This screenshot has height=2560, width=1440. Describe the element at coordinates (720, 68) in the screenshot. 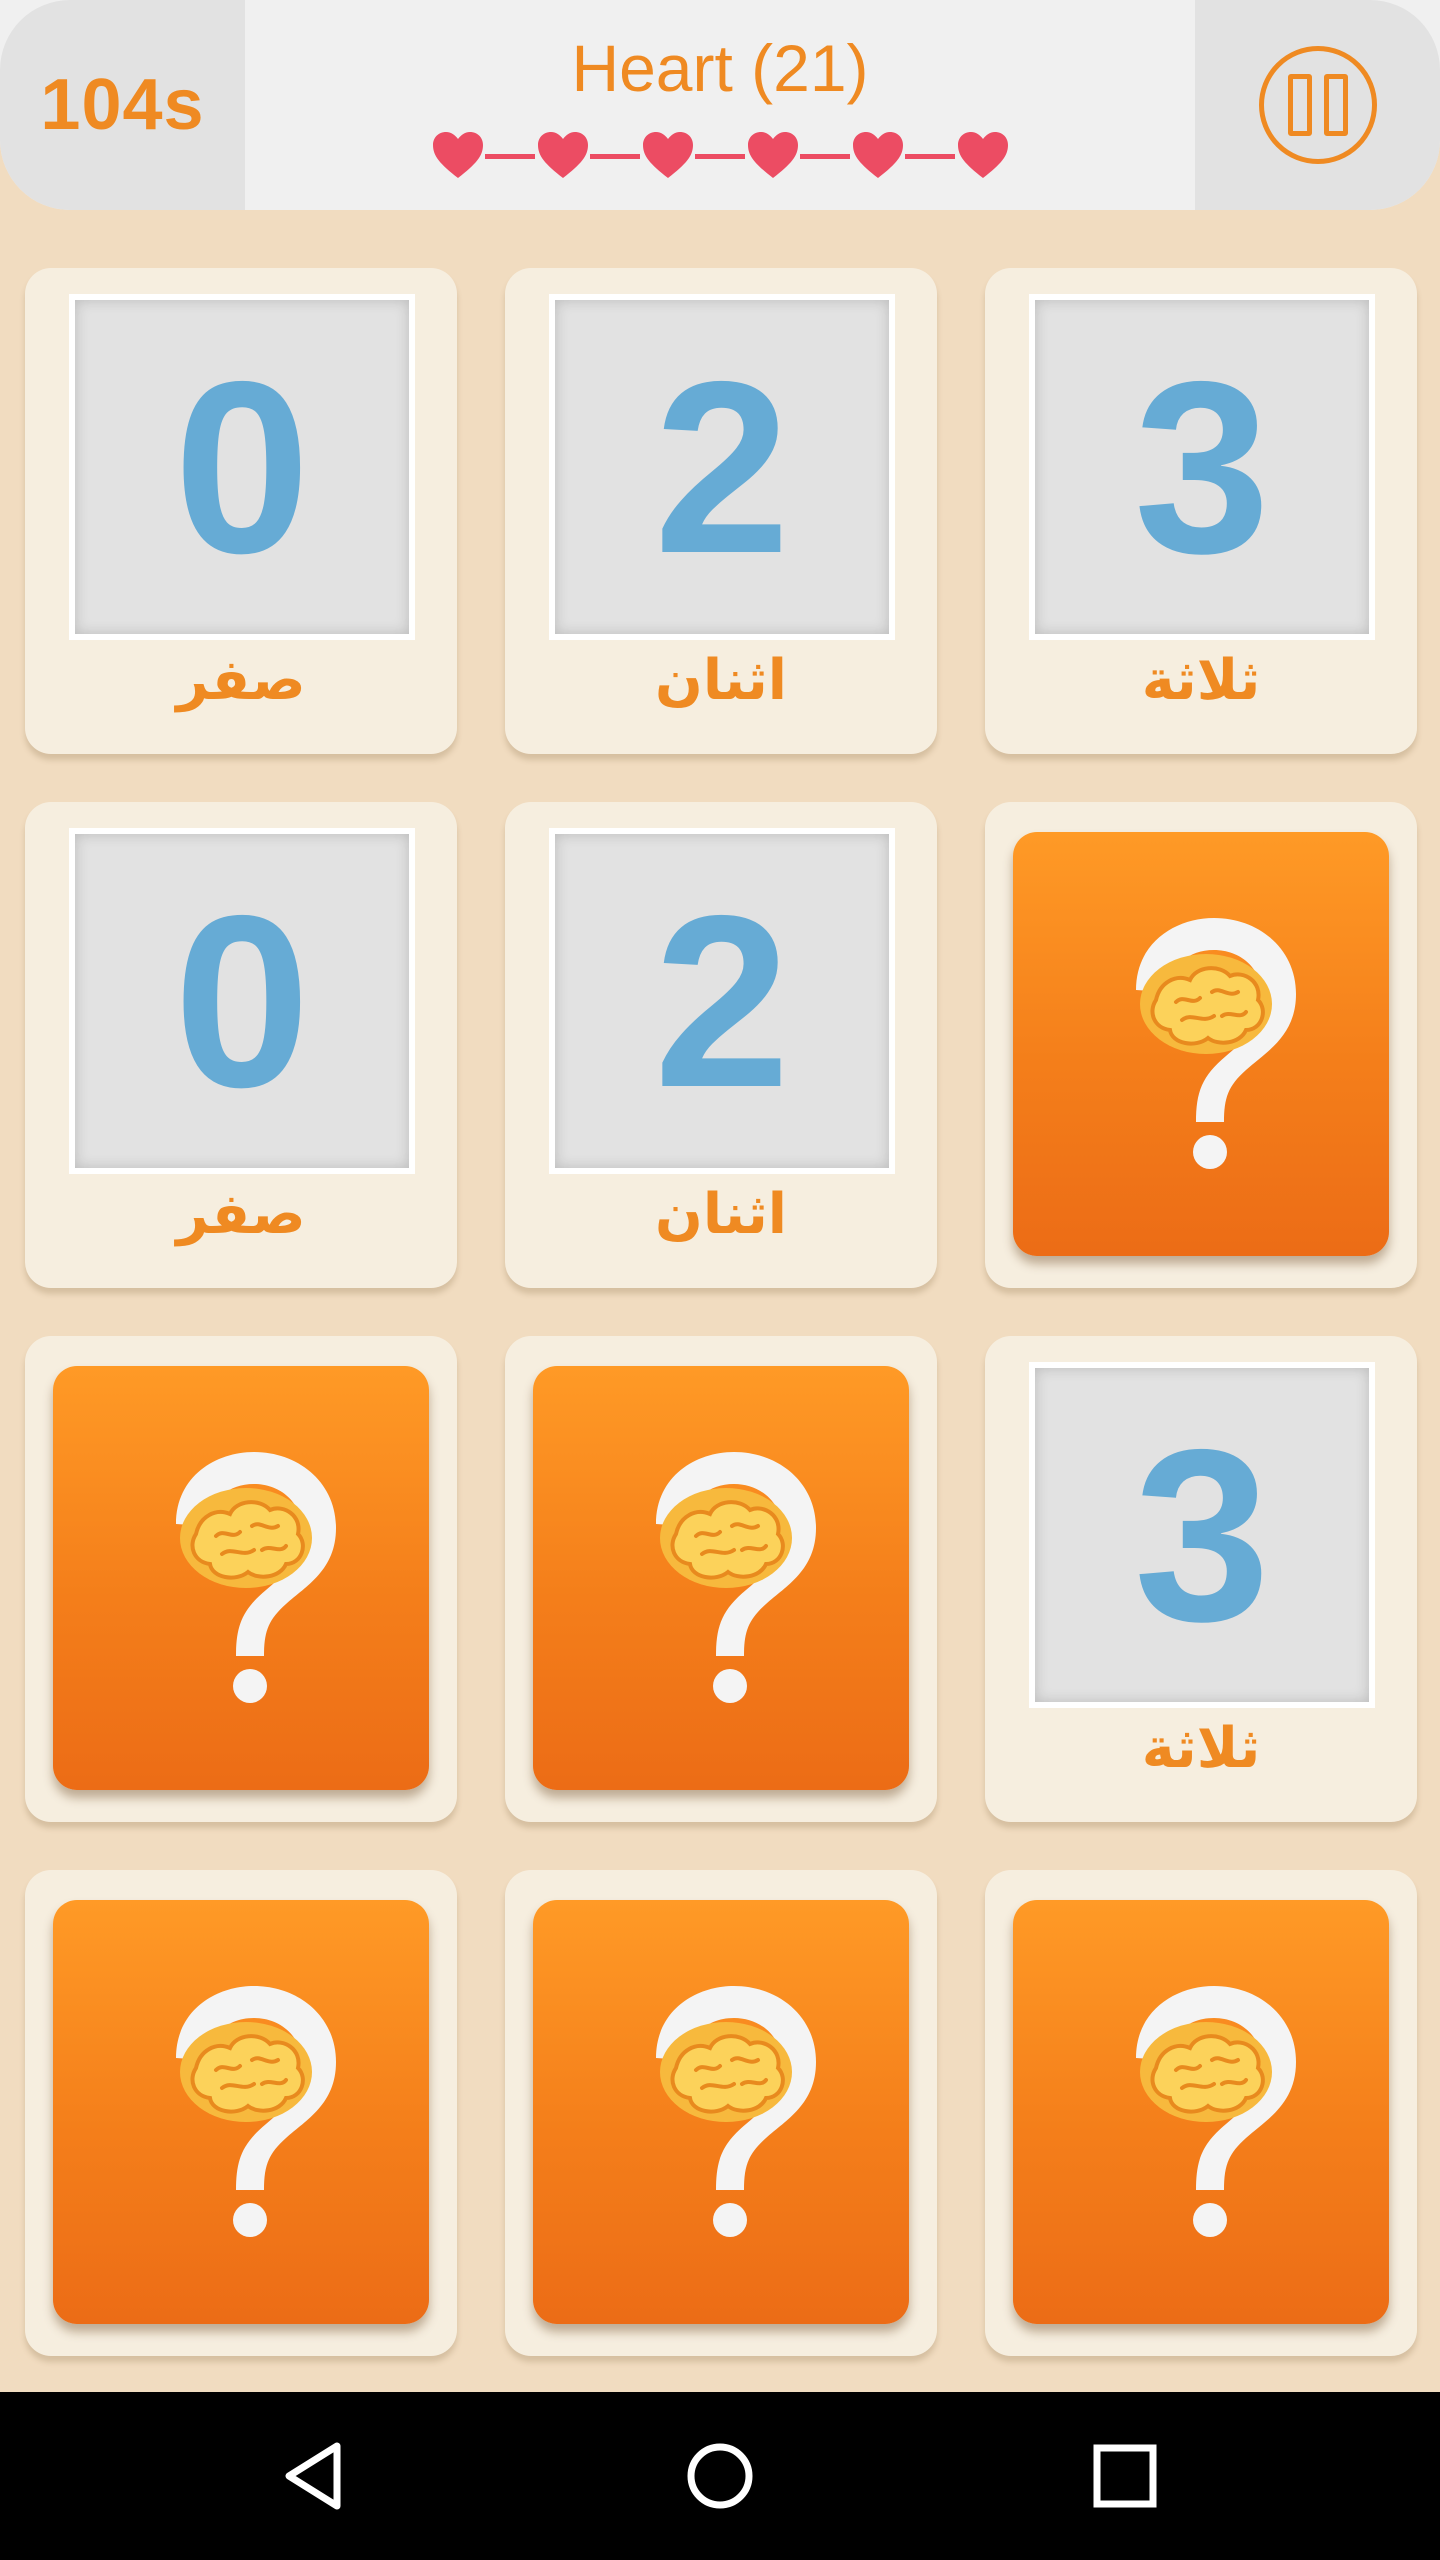

I see `level-title: Heart (21)` at that location.